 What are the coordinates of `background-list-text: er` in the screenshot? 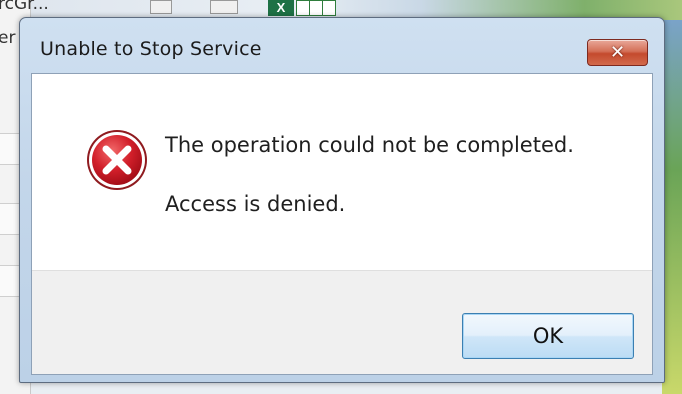 It's located at (8, 38).